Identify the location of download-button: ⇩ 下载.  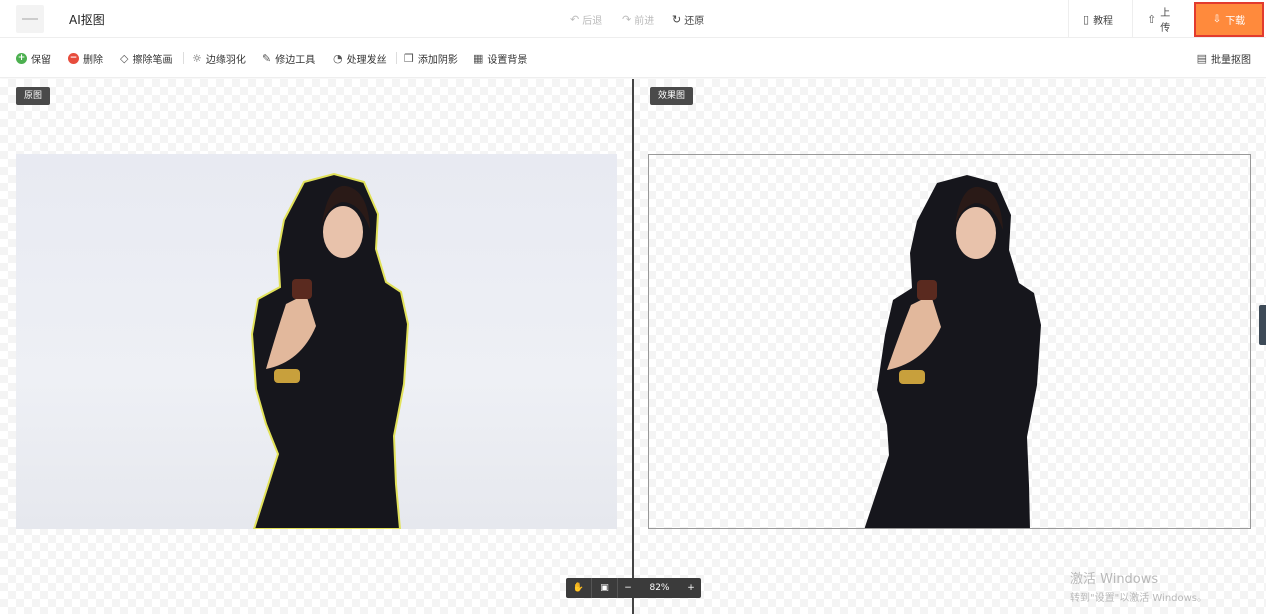
(1229, 19).